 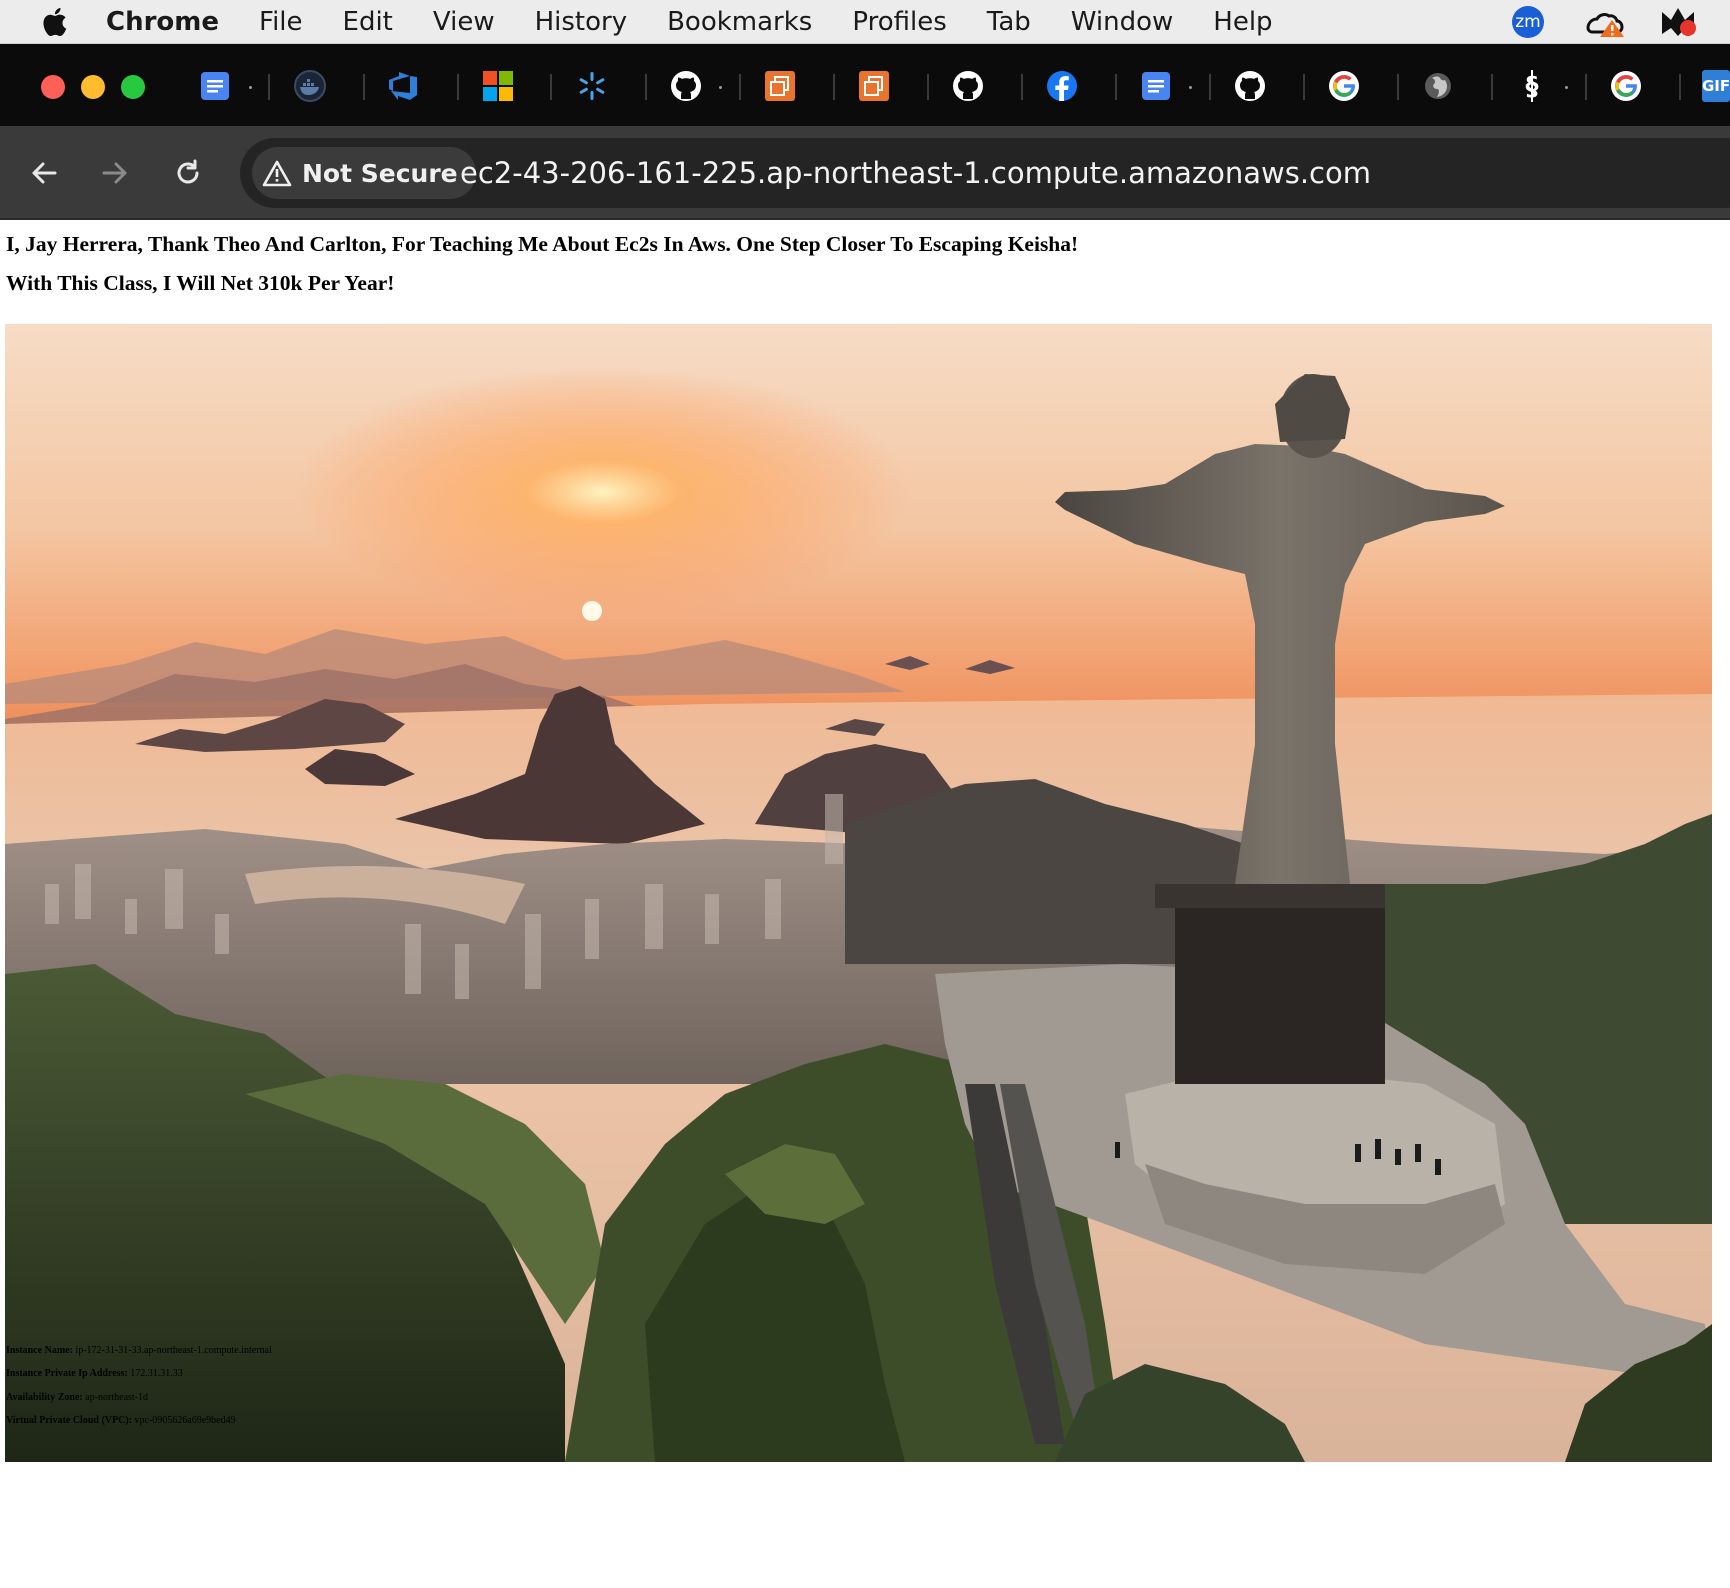 I want to click on window-zoom-button, so click(x=133, y=87).